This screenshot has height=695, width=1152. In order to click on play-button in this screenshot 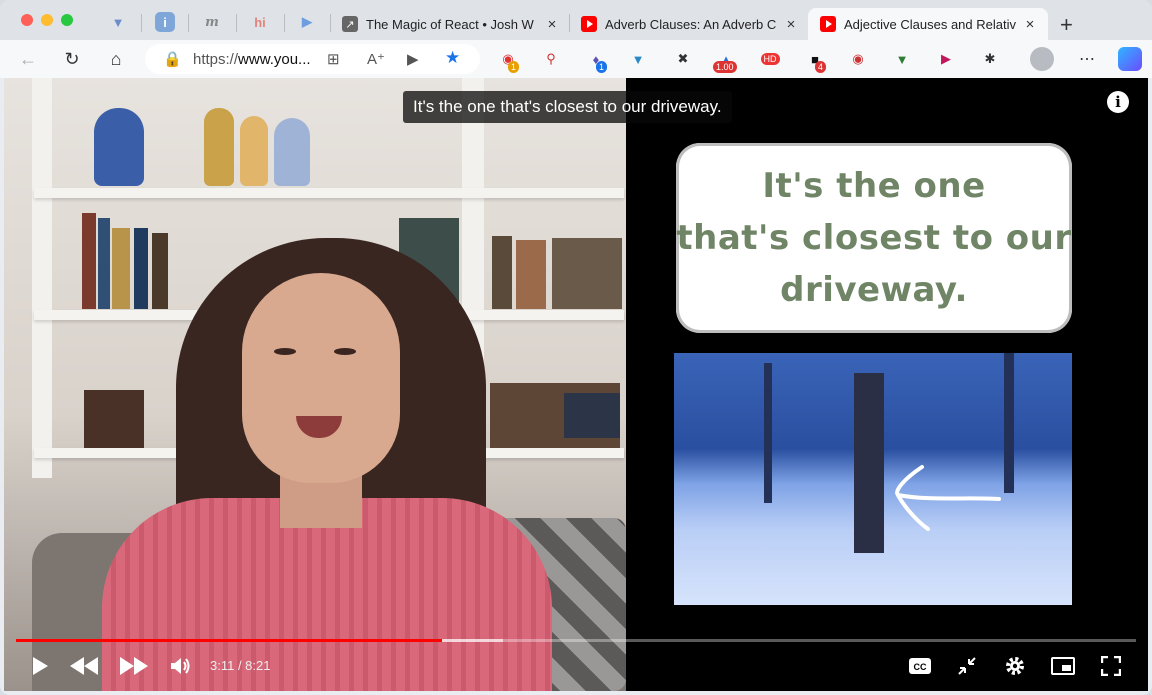, I will do `click(40, 666)`.